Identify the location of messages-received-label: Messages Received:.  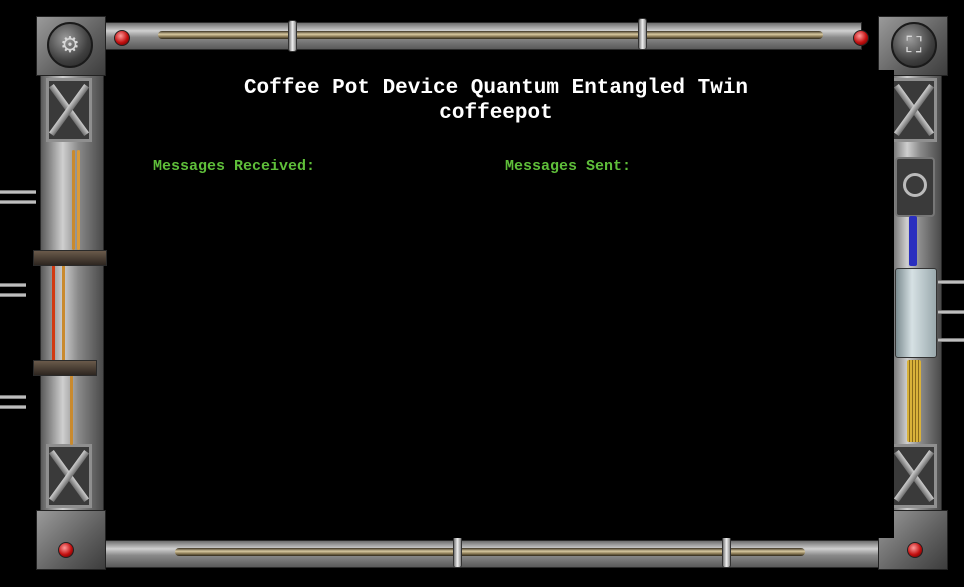
(234, 166).